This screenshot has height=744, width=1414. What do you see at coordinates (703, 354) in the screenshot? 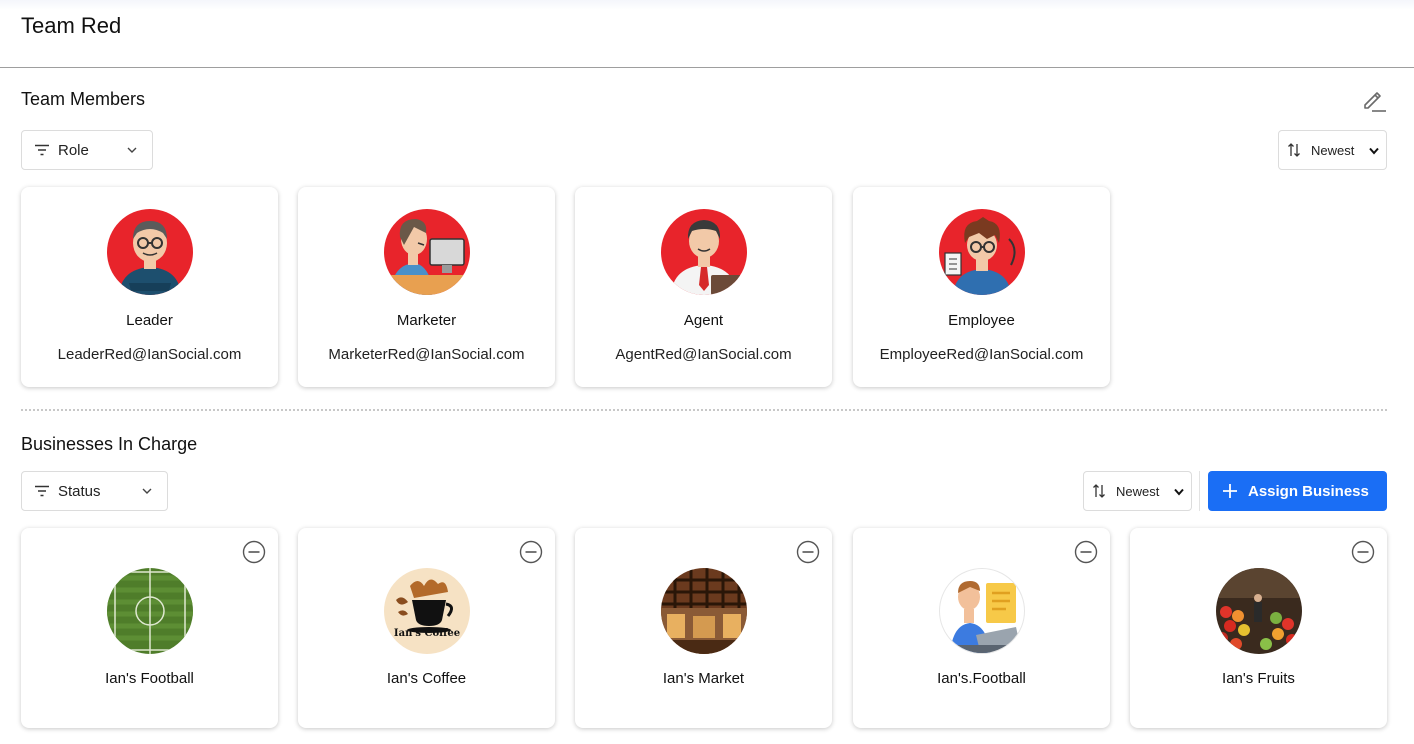
I see `member-email: AgentRed@IanSocial.com` at bounding box center [703, 354].